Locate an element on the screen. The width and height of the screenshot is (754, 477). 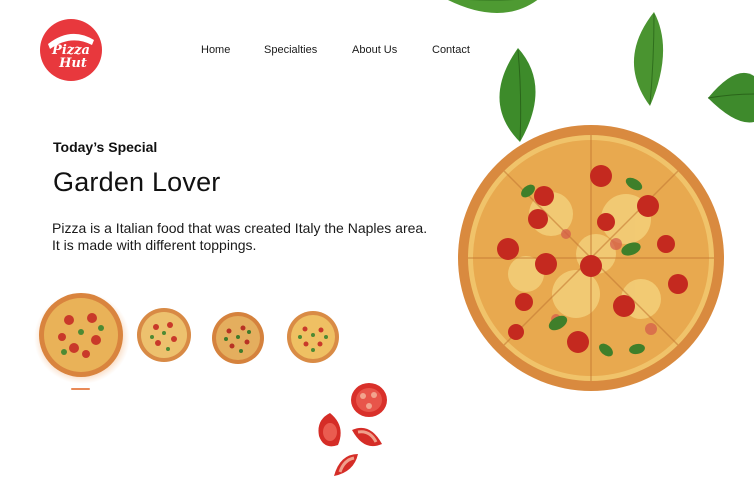
nav-specialties: Specialties is located at coordinates (290, 50).